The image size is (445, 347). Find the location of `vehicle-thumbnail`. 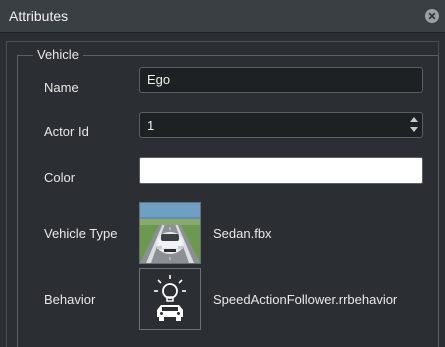

vehicle-thumbnail is located at coordinates (170, 233).